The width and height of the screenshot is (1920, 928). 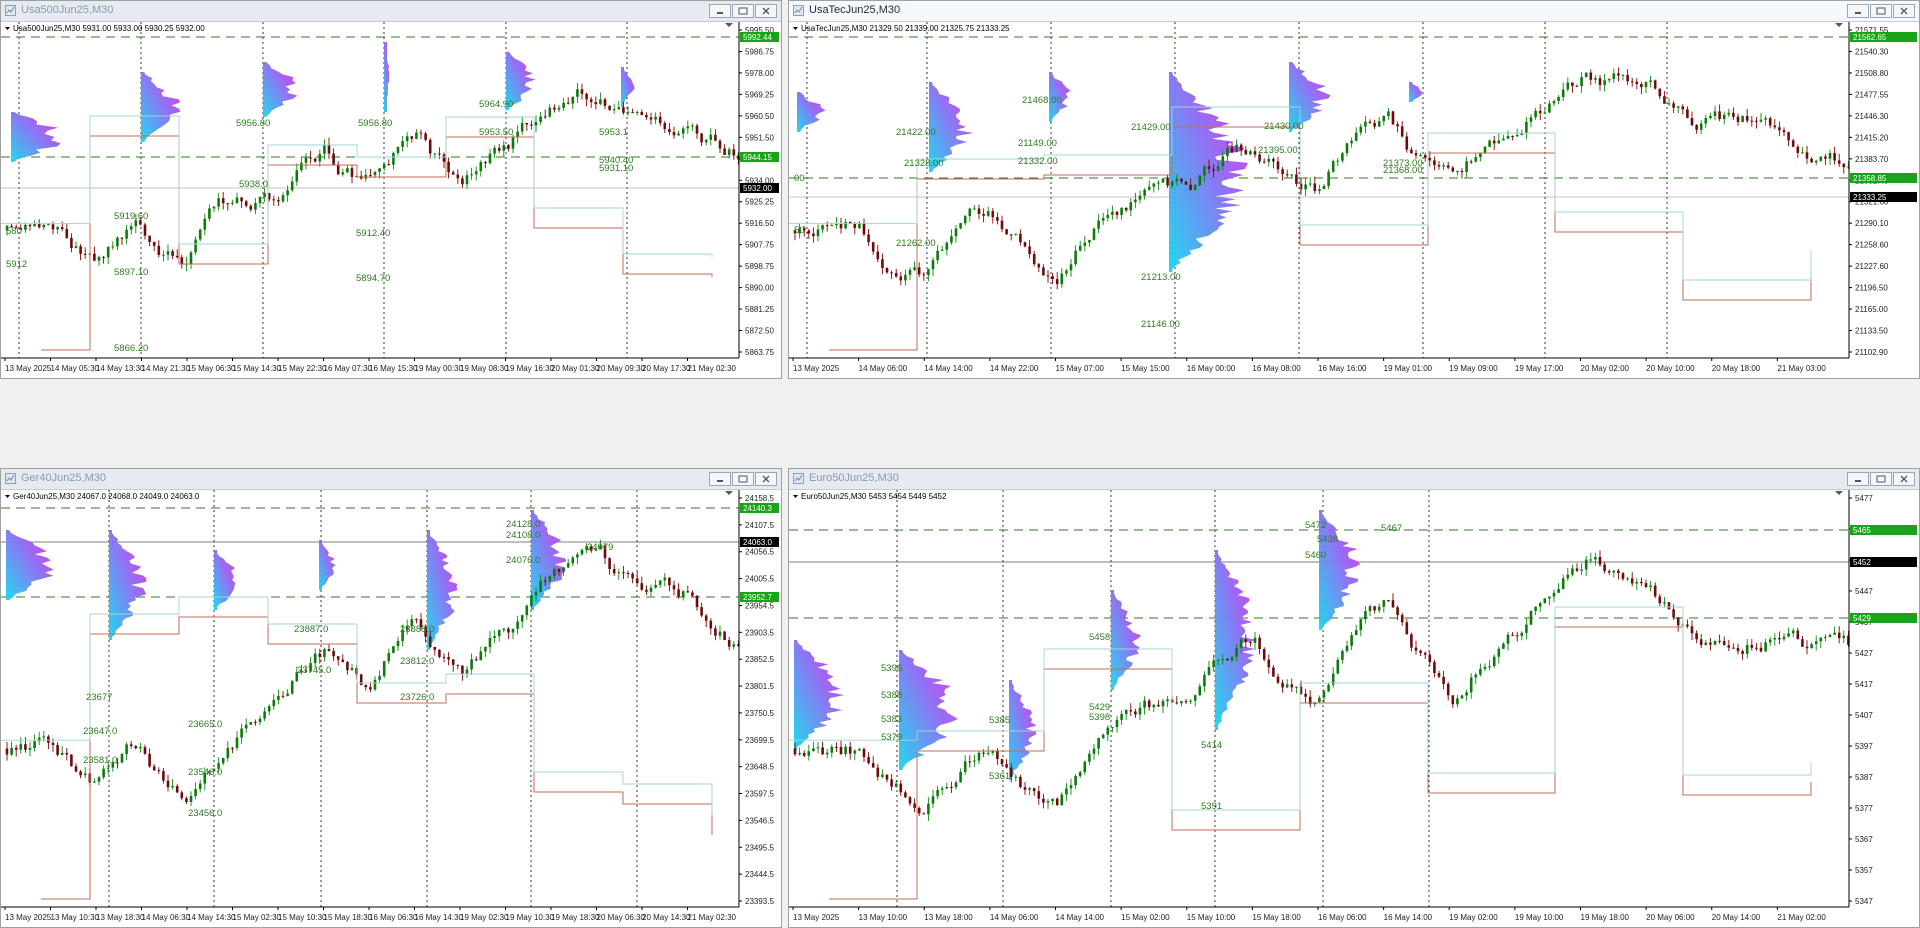 I want to click on price-tick: 21102.90, so click(x=1871, y=352).